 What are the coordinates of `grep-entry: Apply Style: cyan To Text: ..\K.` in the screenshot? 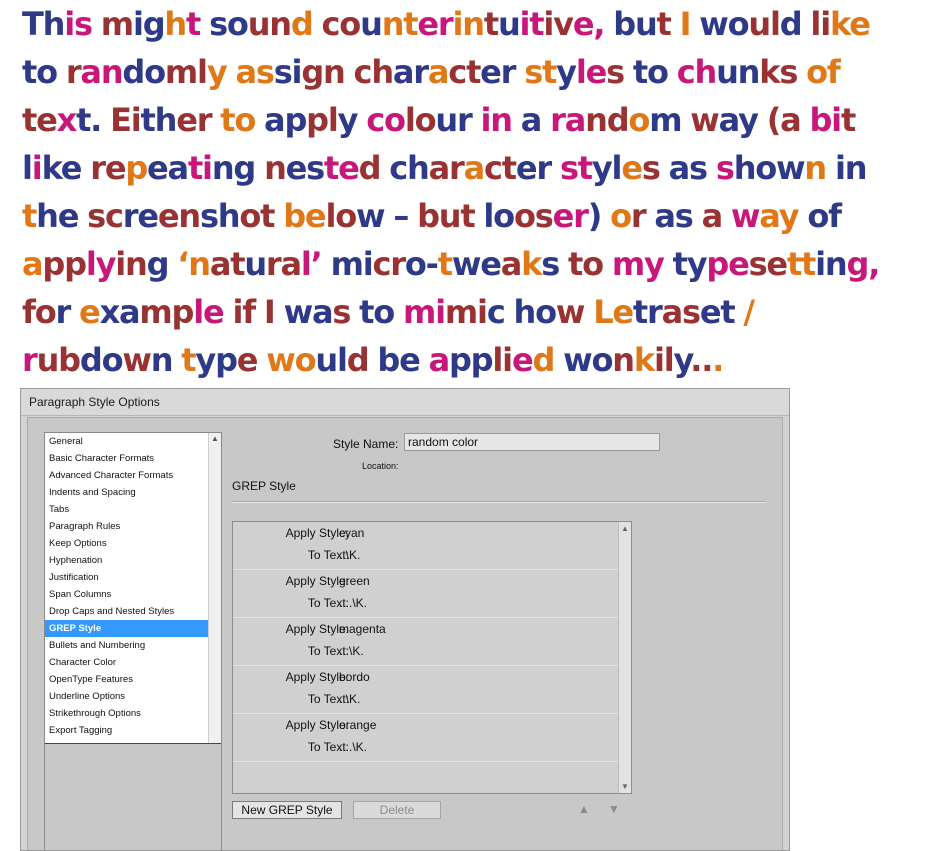 It's located at (426, 546).